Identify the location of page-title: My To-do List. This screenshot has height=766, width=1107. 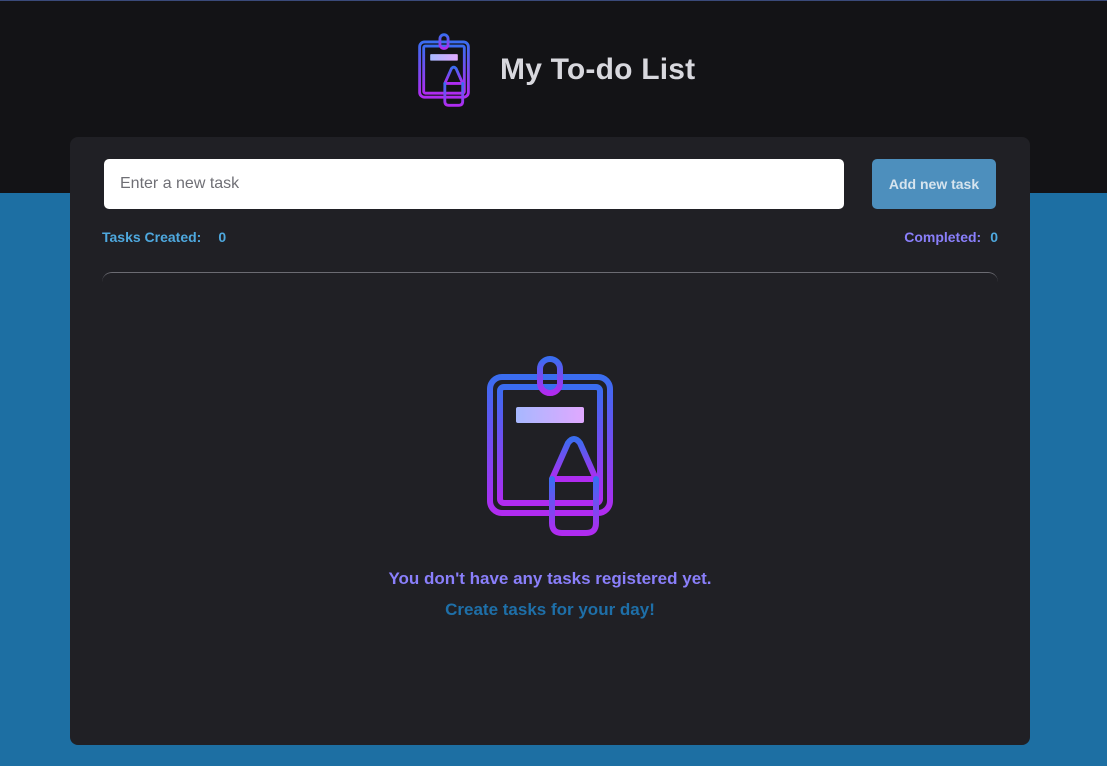
(598, 69).